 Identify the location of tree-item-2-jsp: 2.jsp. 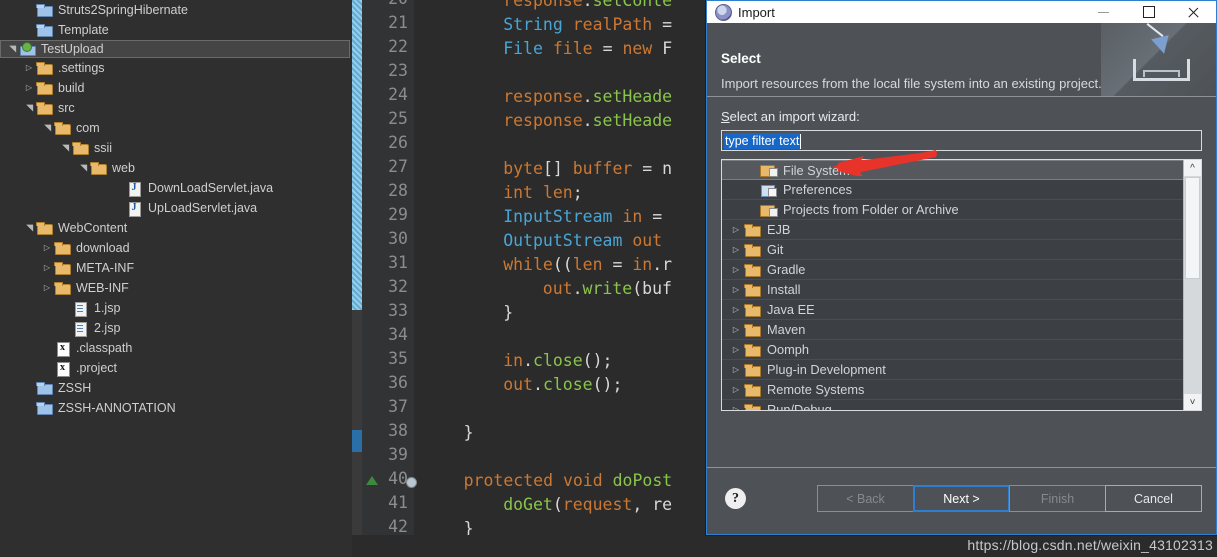
(176, 328).